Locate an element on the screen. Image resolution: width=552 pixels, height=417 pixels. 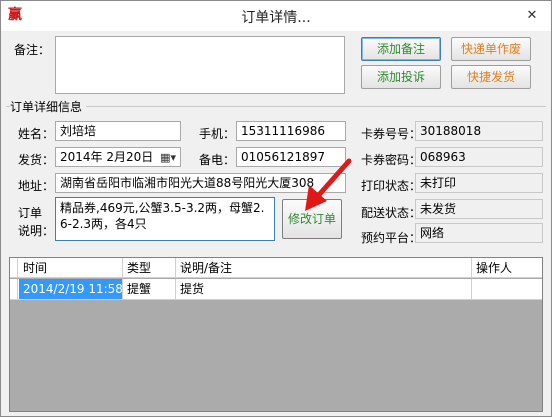
close-icon: ✕ is located at coordinates (532, 15).